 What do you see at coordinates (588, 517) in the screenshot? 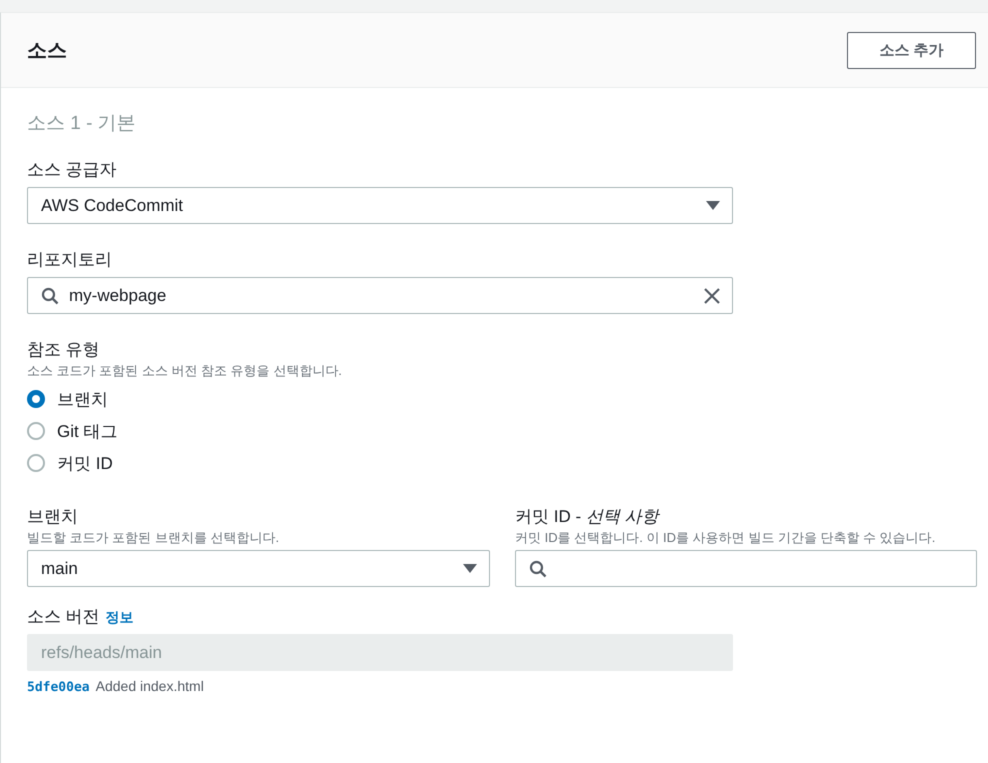
I see `field-label: 커밋 ID - 선택 사항` at bounding box center [588, 517].